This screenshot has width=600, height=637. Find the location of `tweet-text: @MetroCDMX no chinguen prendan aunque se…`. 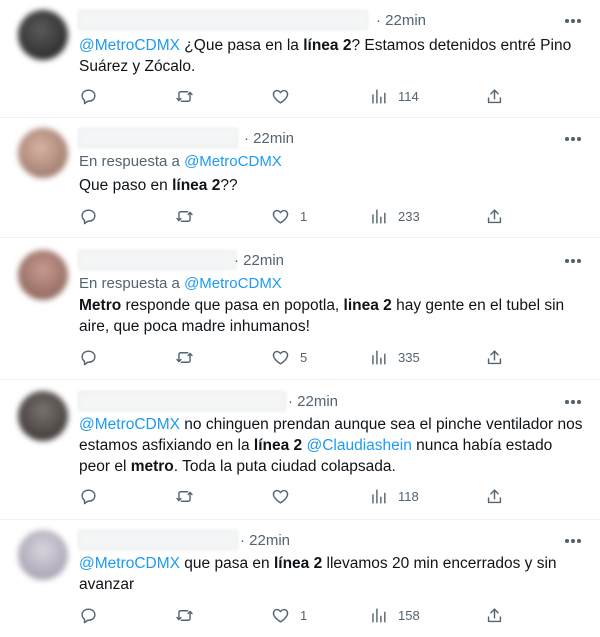

tweet-text: @MetroCDMX no chinguen prendan aunque se… is located at coordinates (331, 445).